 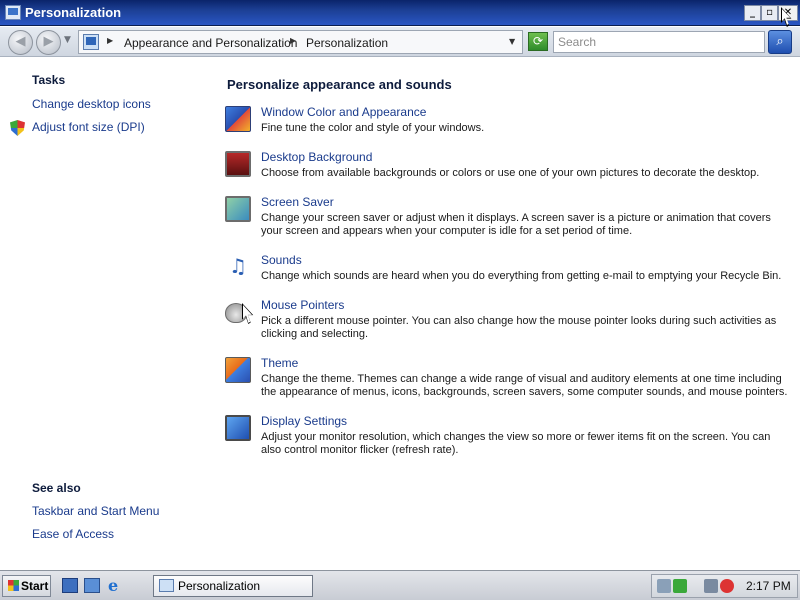 I want to click on volume-muted-icon, so click(x=727, y=586).